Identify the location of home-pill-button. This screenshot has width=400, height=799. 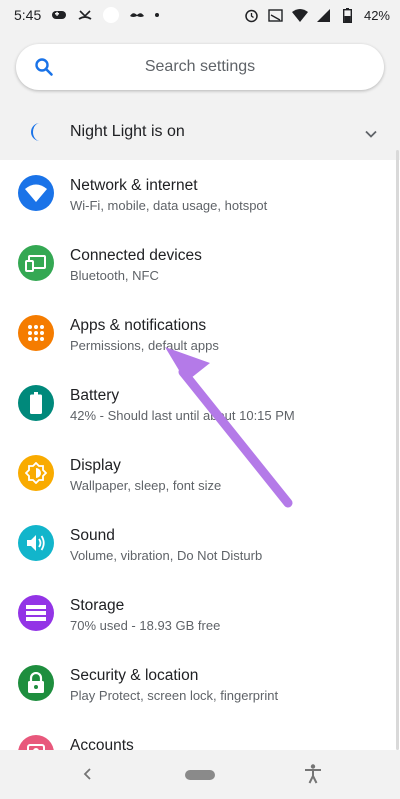
(200, 775).